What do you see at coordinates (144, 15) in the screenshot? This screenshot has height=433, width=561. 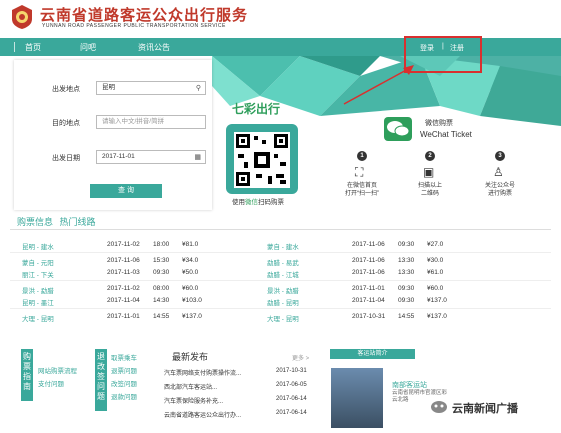 I see `site-title: 云南省道路客运公众出行服务` at bounding box center [144, 15].